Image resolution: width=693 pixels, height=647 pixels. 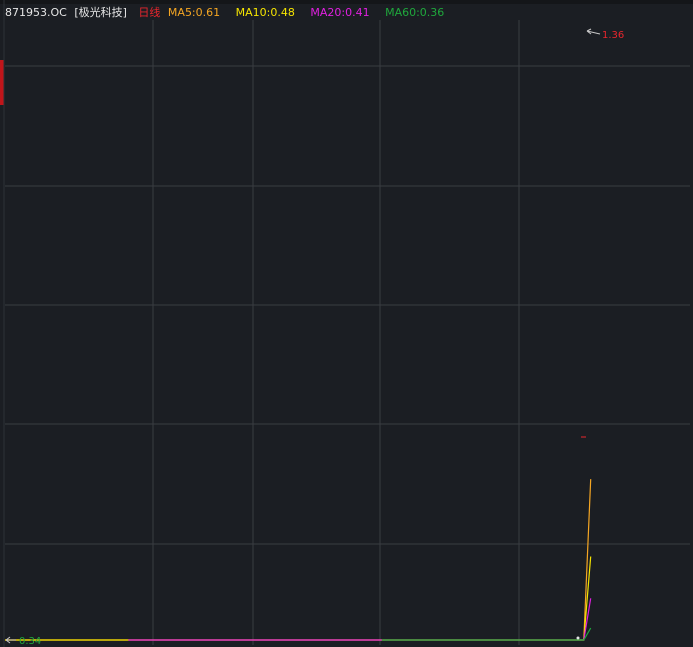 I want to click on series-line-ma60, so click(x=486, y=634).